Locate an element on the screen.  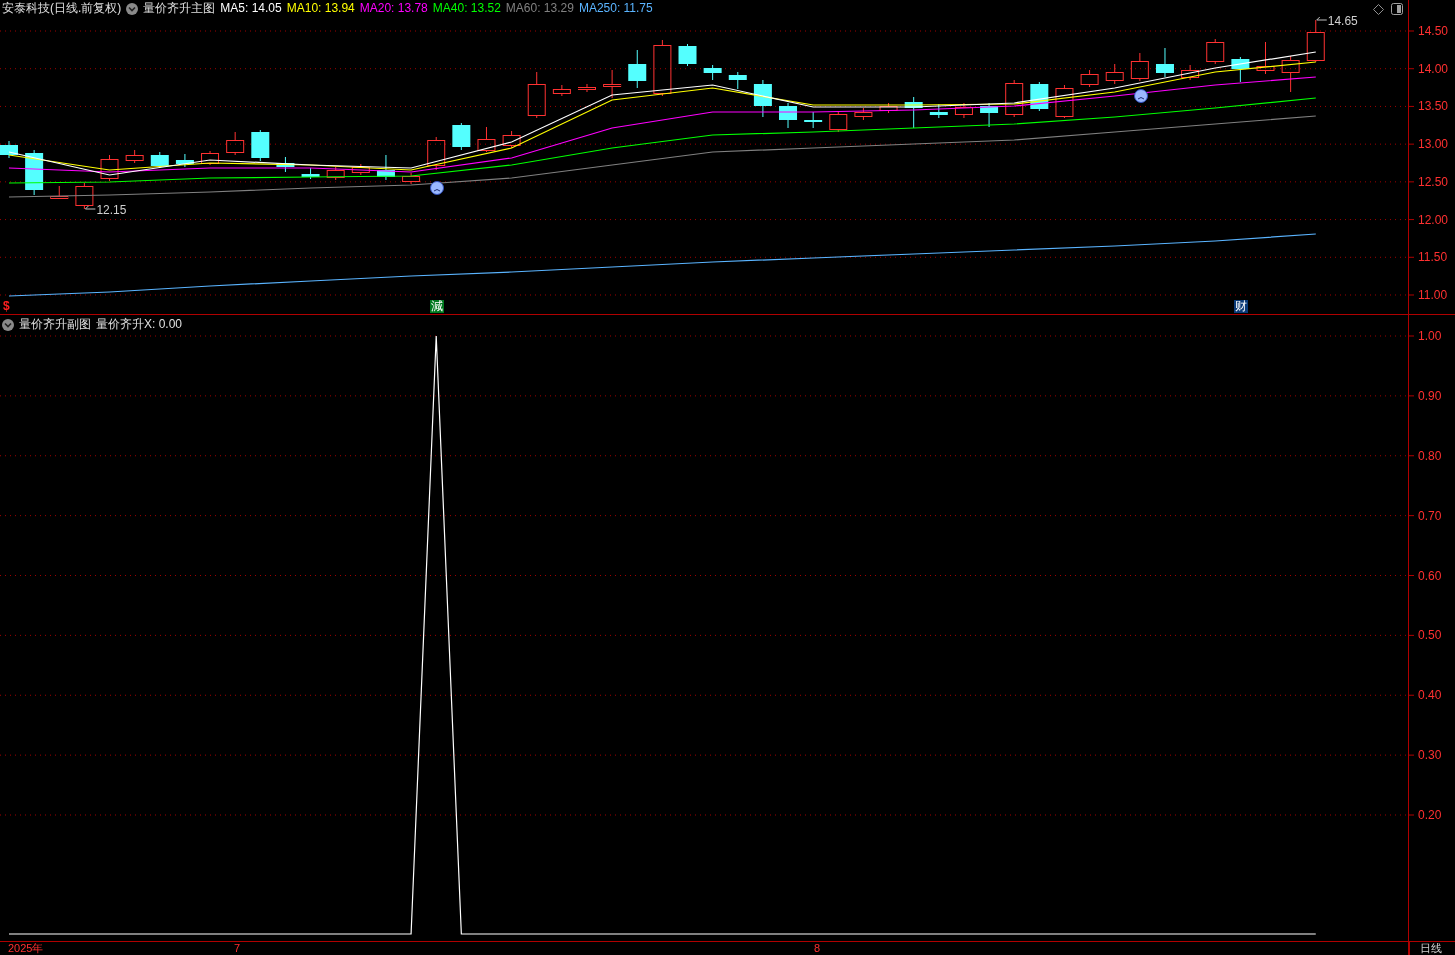
axis-label: 0.50 is located at coordinates (1430, 635).